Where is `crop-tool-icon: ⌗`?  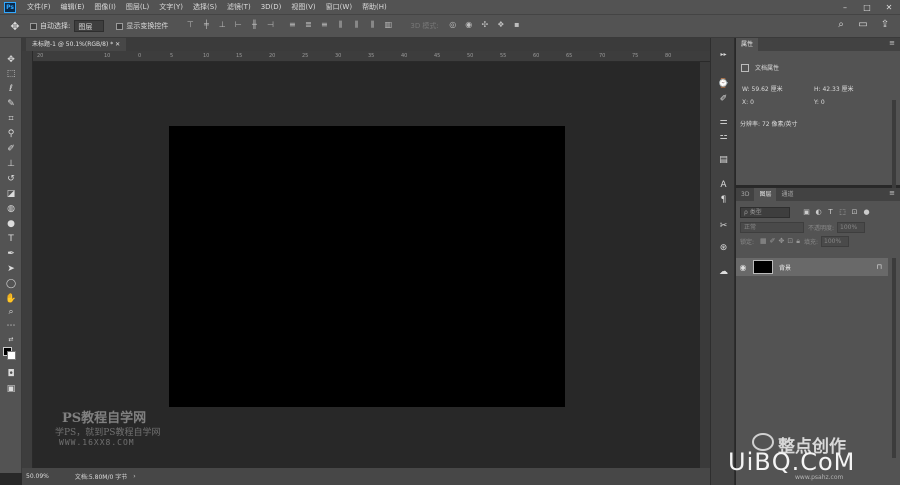 crop-tool-icon: ⌗ is located at coordinates (11, 119).